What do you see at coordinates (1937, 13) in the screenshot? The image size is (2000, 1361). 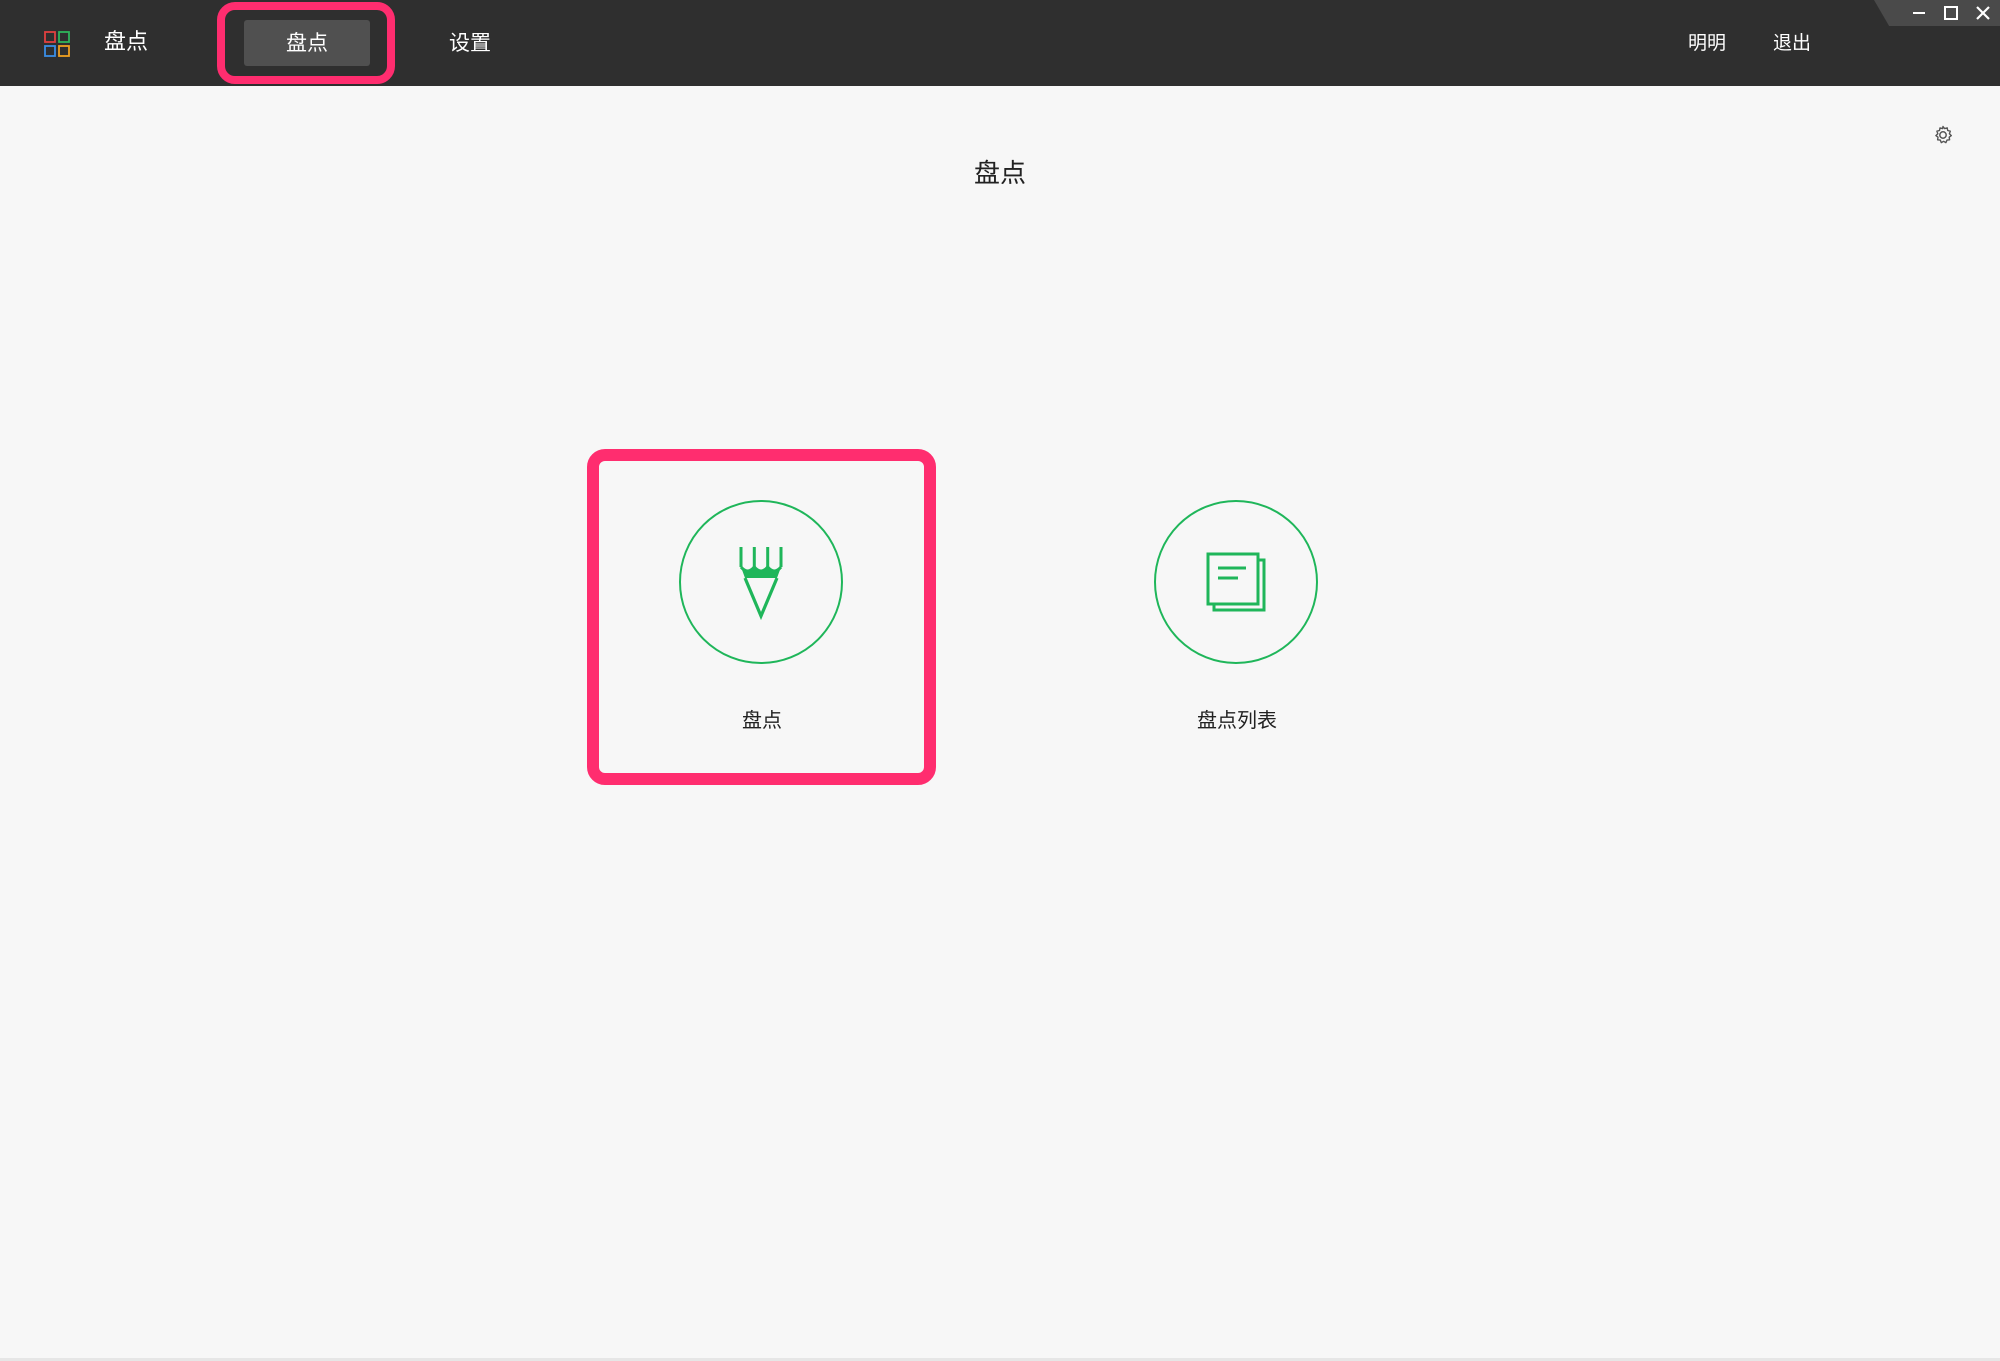 I see `window-controls` at bounding box center [1937, 13].